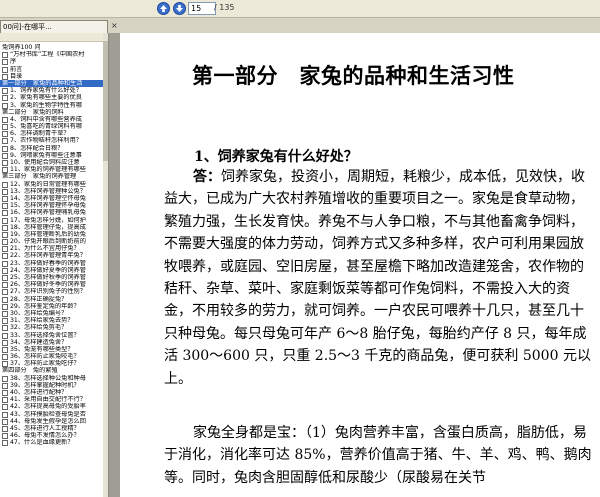  Describe the element at coordinates (353, 75) in the screenshot. I see `page-title: 第一部分 家兔的品种和生活习性` at that location.